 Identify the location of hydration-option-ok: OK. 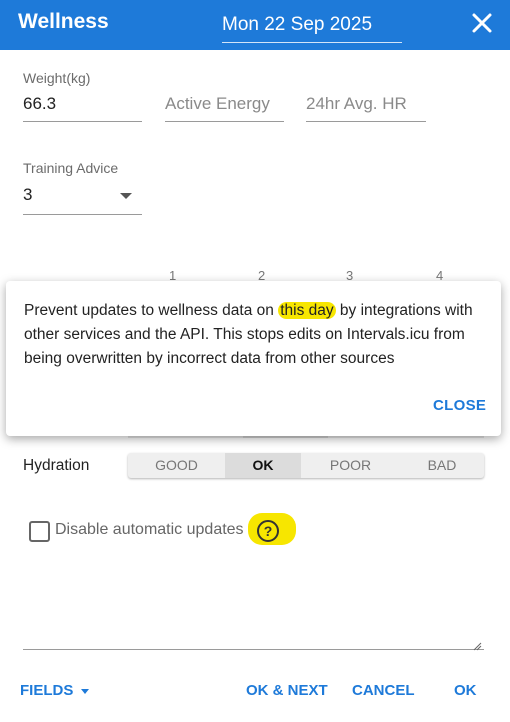
(263, 465).